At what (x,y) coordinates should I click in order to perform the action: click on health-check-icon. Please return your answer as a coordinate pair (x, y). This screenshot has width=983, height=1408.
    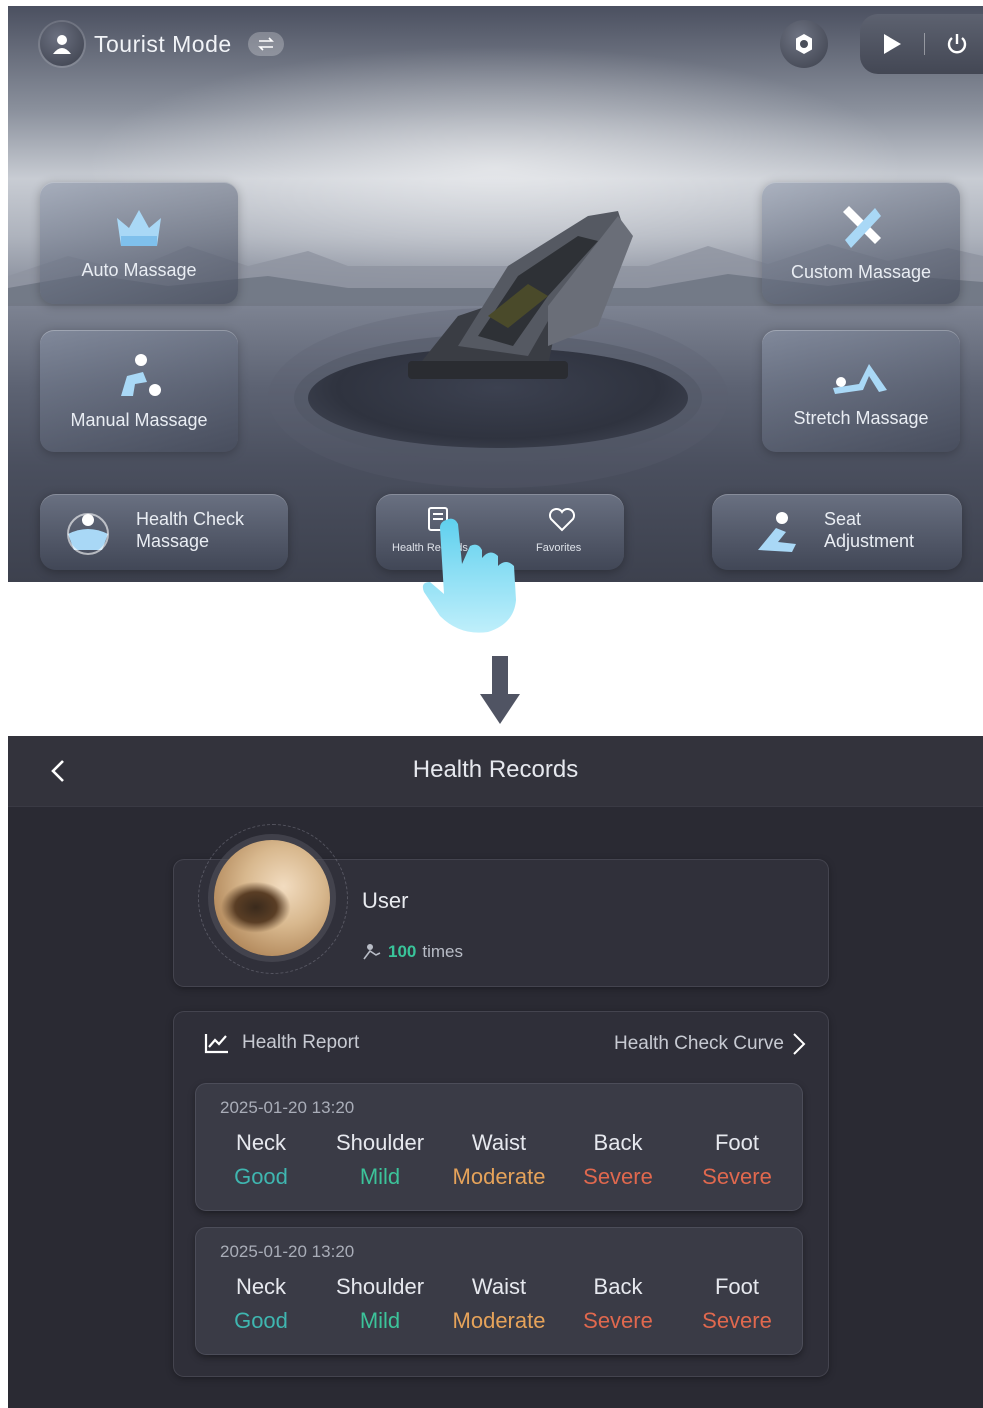
    Looking at the image, I should click on (88, 534).